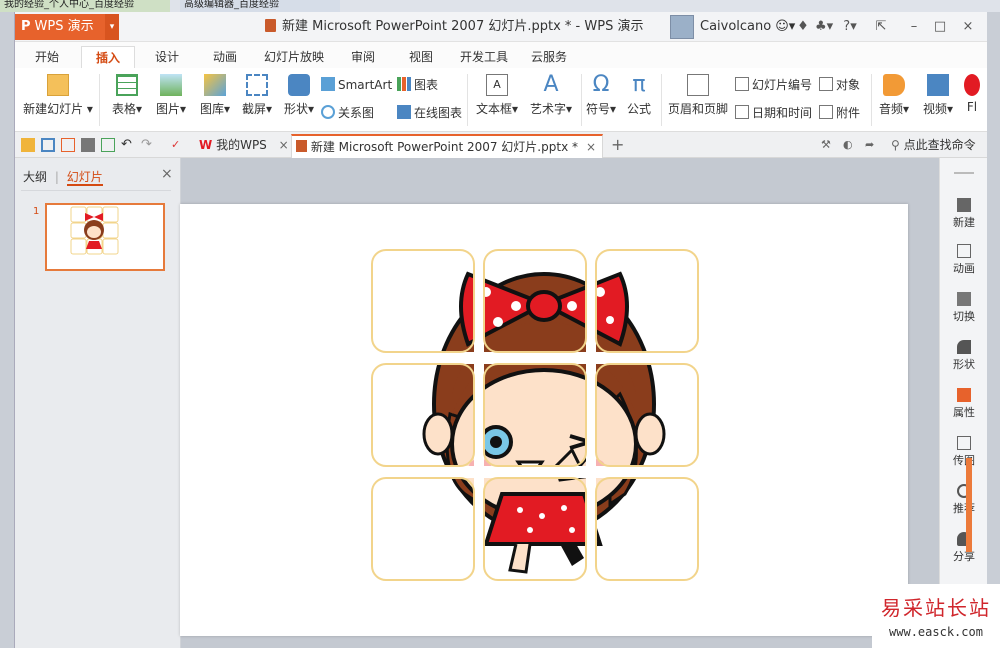 This screenshot has height=648, width=1000. What do you see at coordinates (824, 27) in the screenshot?
I see `skin-icon: ♣▾` at bounding box center [824, 27].